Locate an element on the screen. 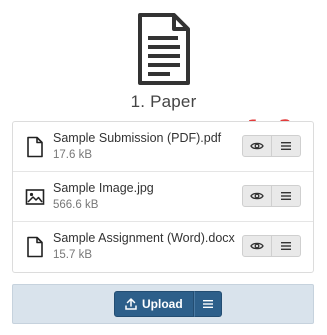 The width and height of the screenshot is (327, 335). upload-label: Upload is located at coordinates (162, 304).